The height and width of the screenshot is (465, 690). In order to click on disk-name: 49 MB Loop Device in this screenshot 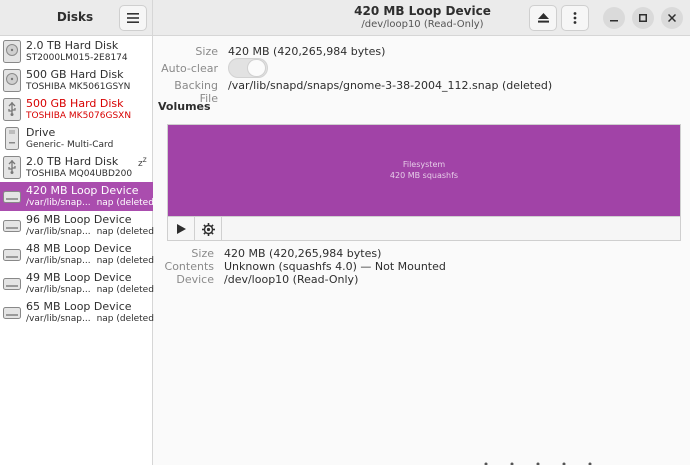, I will do `click(79, 277)`.